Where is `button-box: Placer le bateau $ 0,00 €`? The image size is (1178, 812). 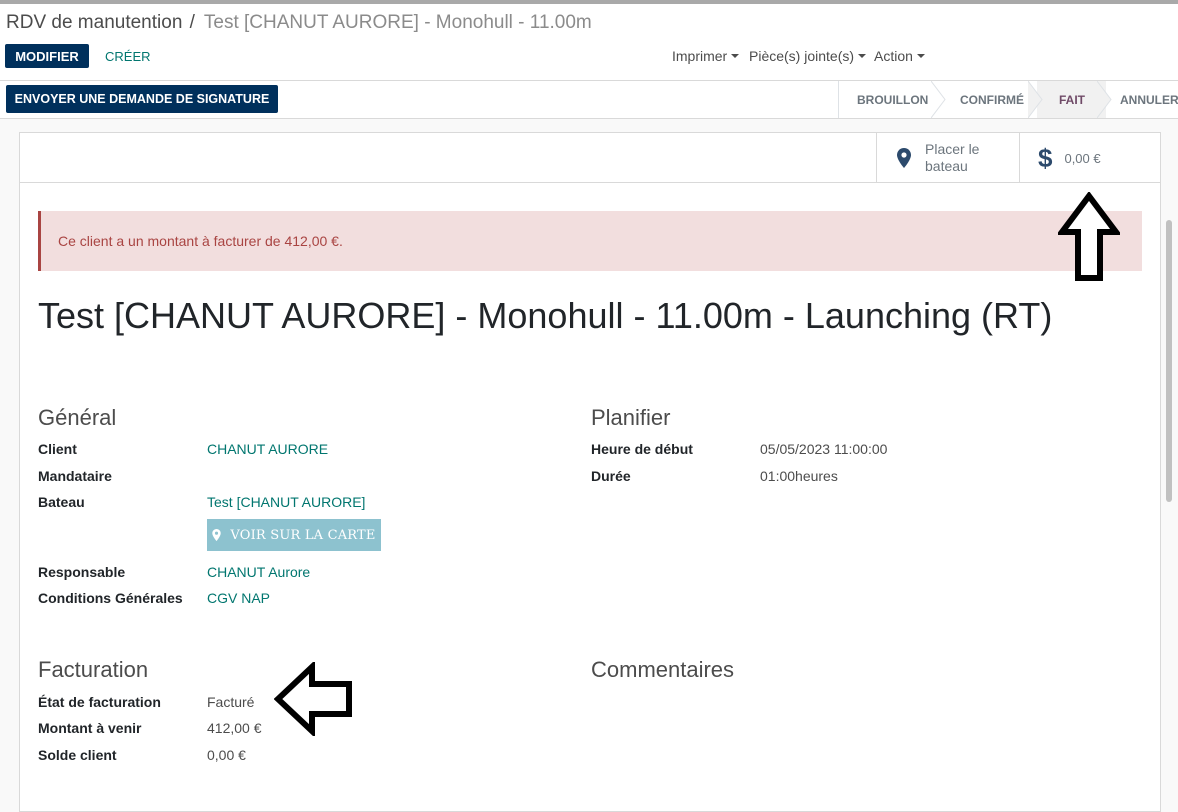
button-box: Placer le bateau $ 0,00 € is located at coordinates (590, 158).